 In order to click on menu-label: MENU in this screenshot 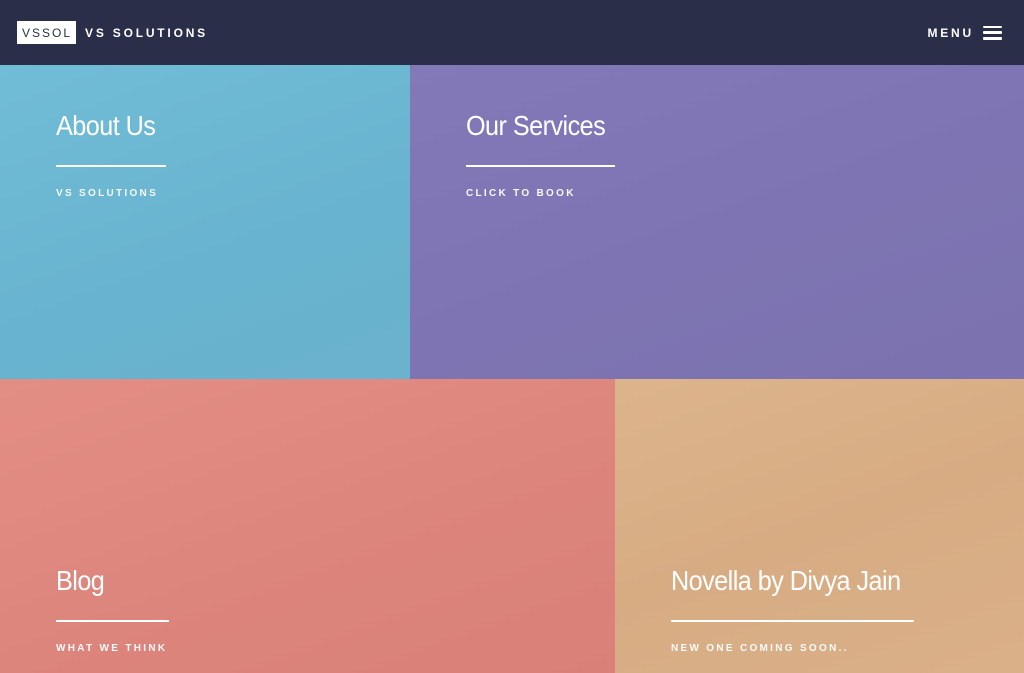, I will do `click(950, 32)`.